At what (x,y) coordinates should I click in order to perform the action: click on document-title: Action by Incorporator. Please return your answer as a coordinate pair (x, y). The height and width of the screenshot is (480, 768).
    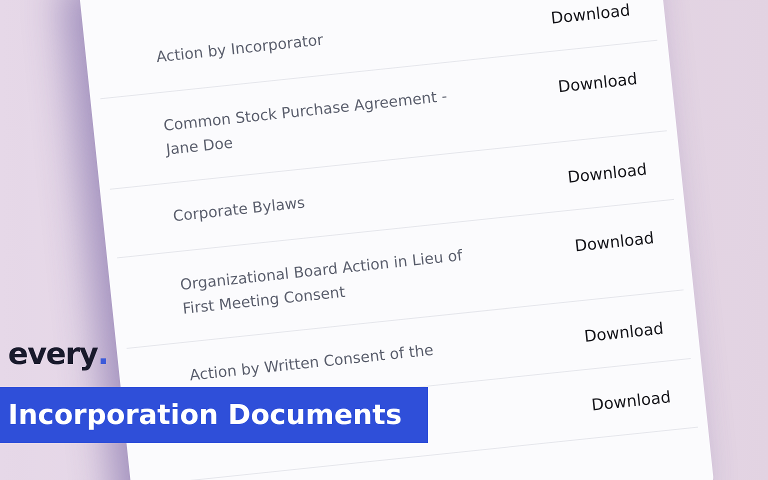
    Looking at the image, I should click on (240, 49).